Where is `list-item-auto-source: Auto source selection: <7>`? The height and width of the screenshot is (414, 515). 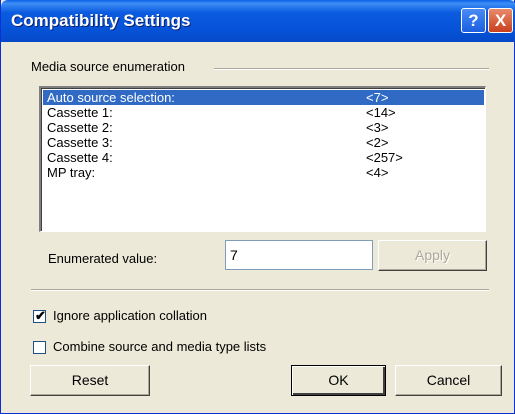 list-item-auto-source: Auto source selection: <7> is located at coordinates (263, 97).